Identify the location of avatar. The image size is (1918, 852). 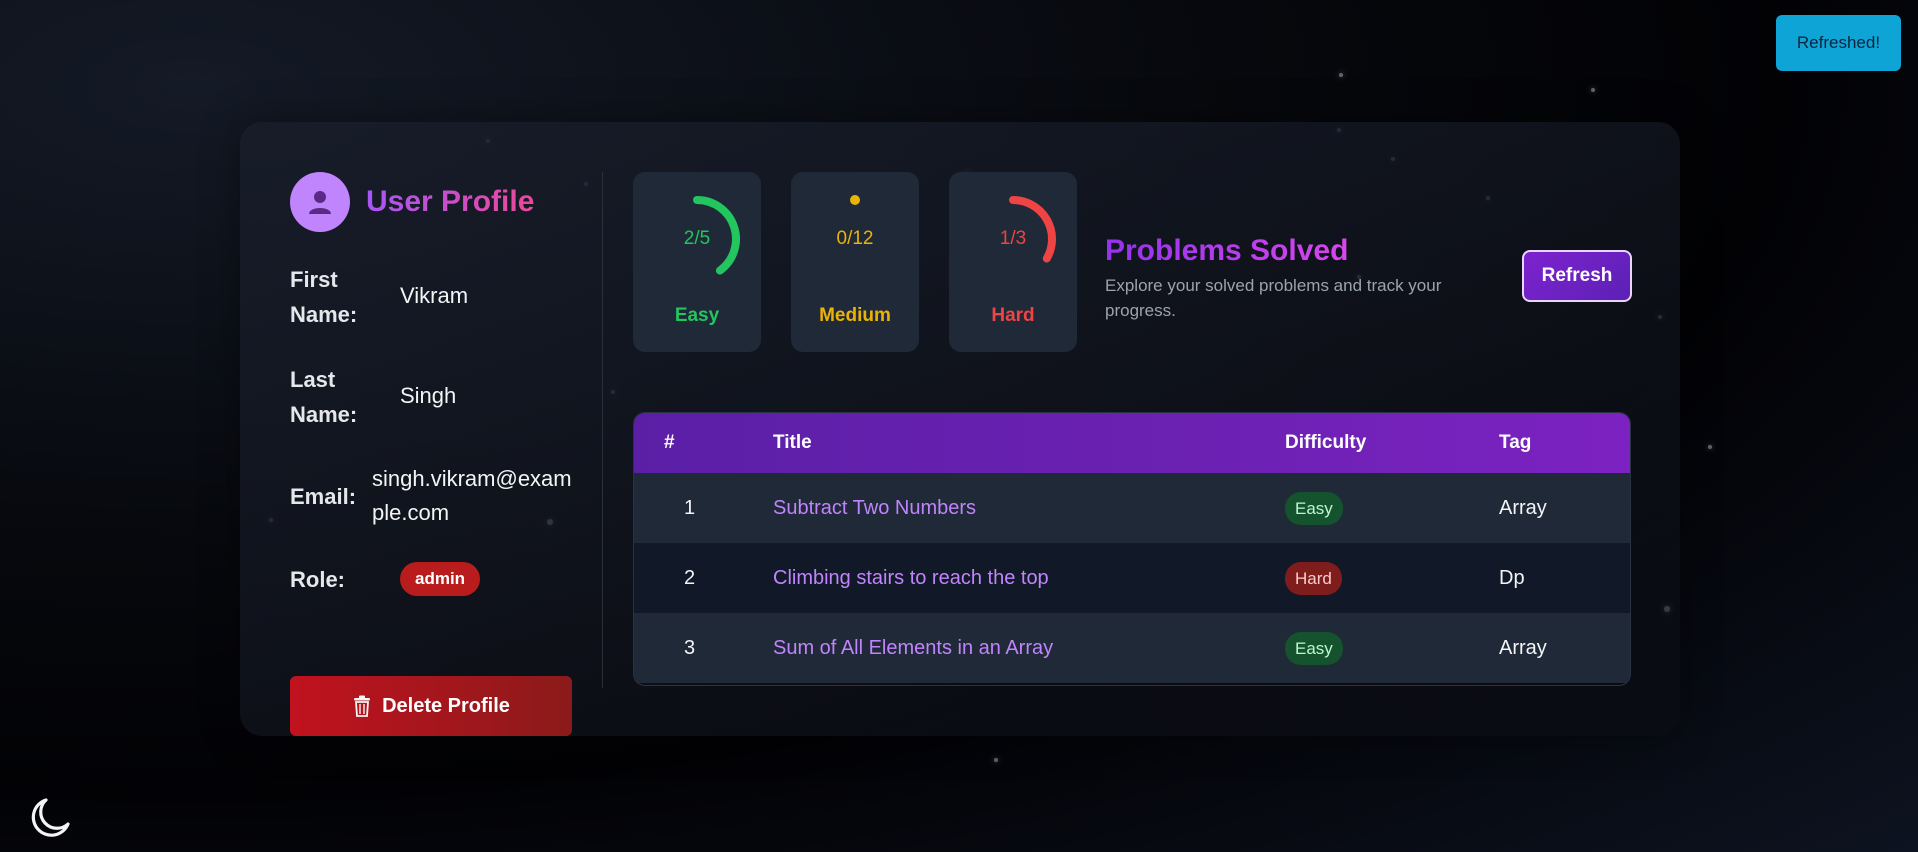
(320, 202).